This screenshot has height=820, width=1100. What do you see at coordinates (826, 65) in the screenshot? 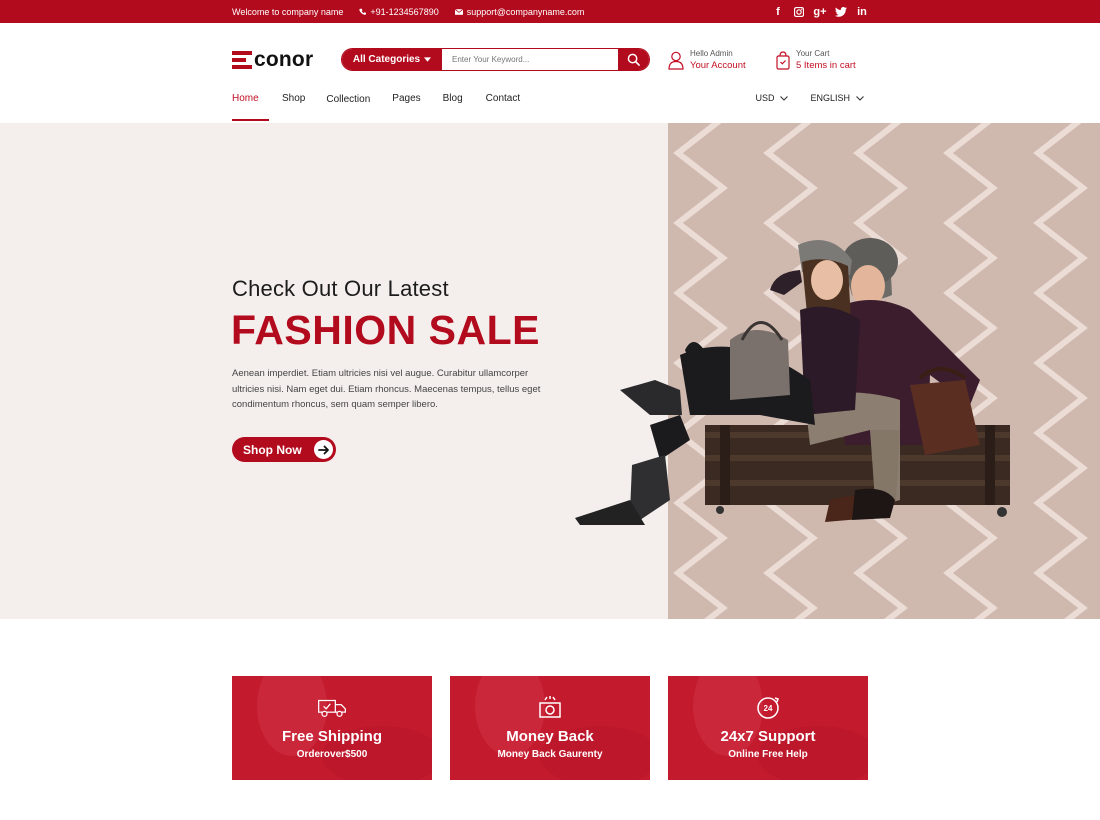
I see `cart-count: 5 Items in cart` at bounding box center [826, 65].